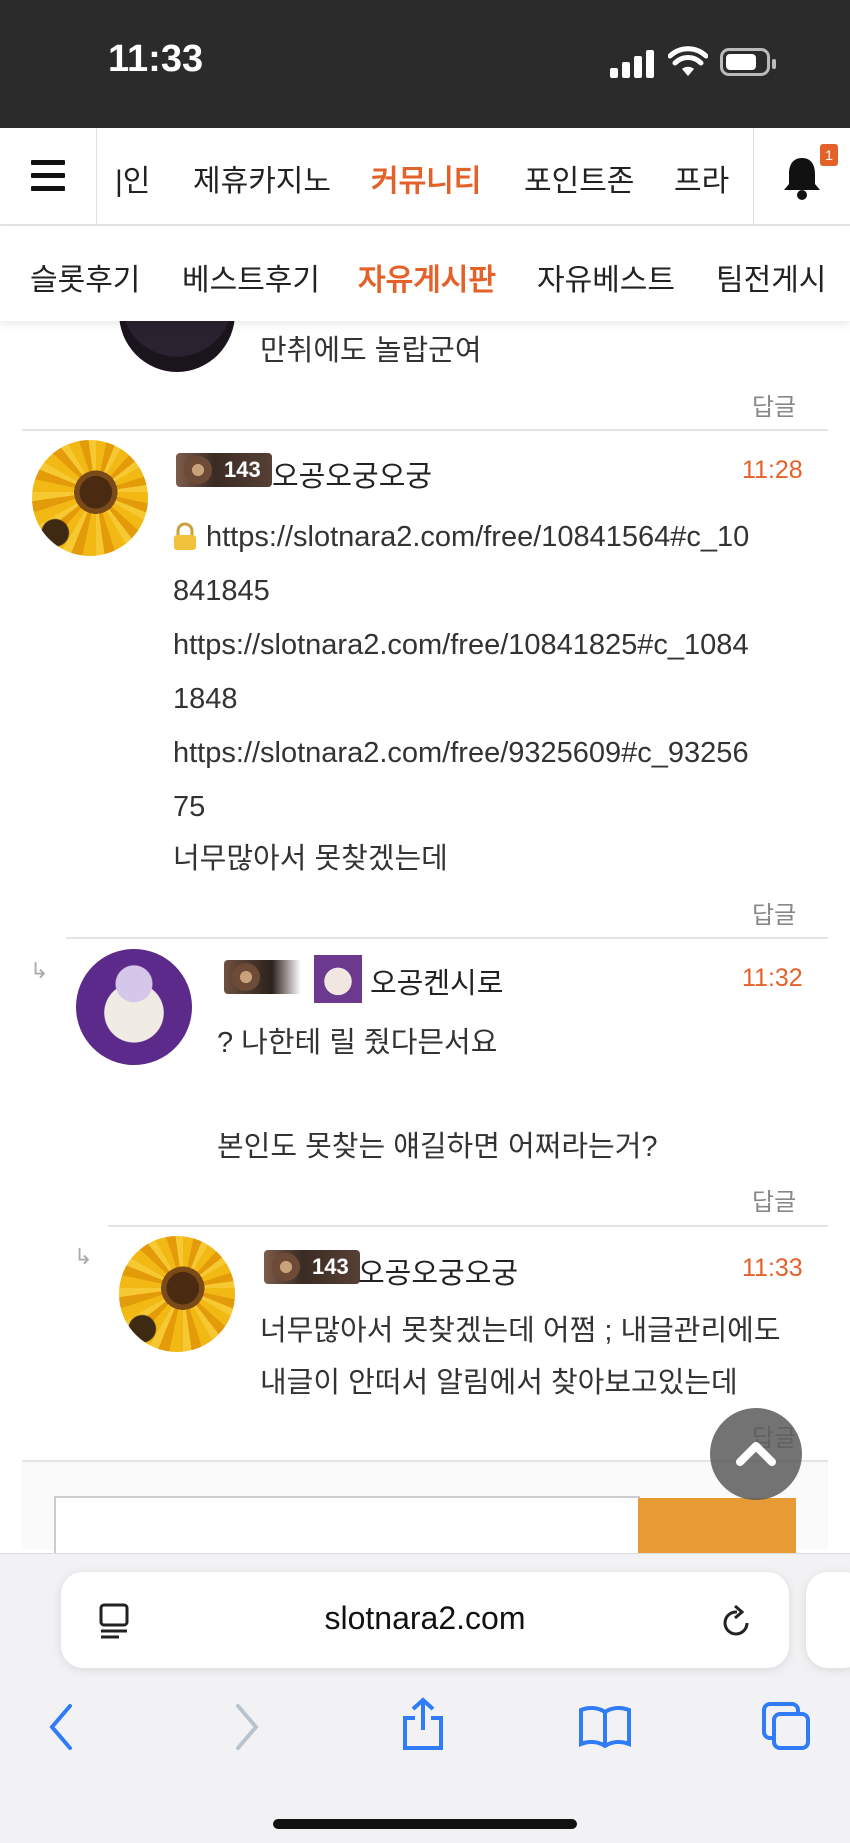 The width and height of the screenshot is (850, 1843). I want to click on url-text: slotnara2.com, so click(425, 1618).